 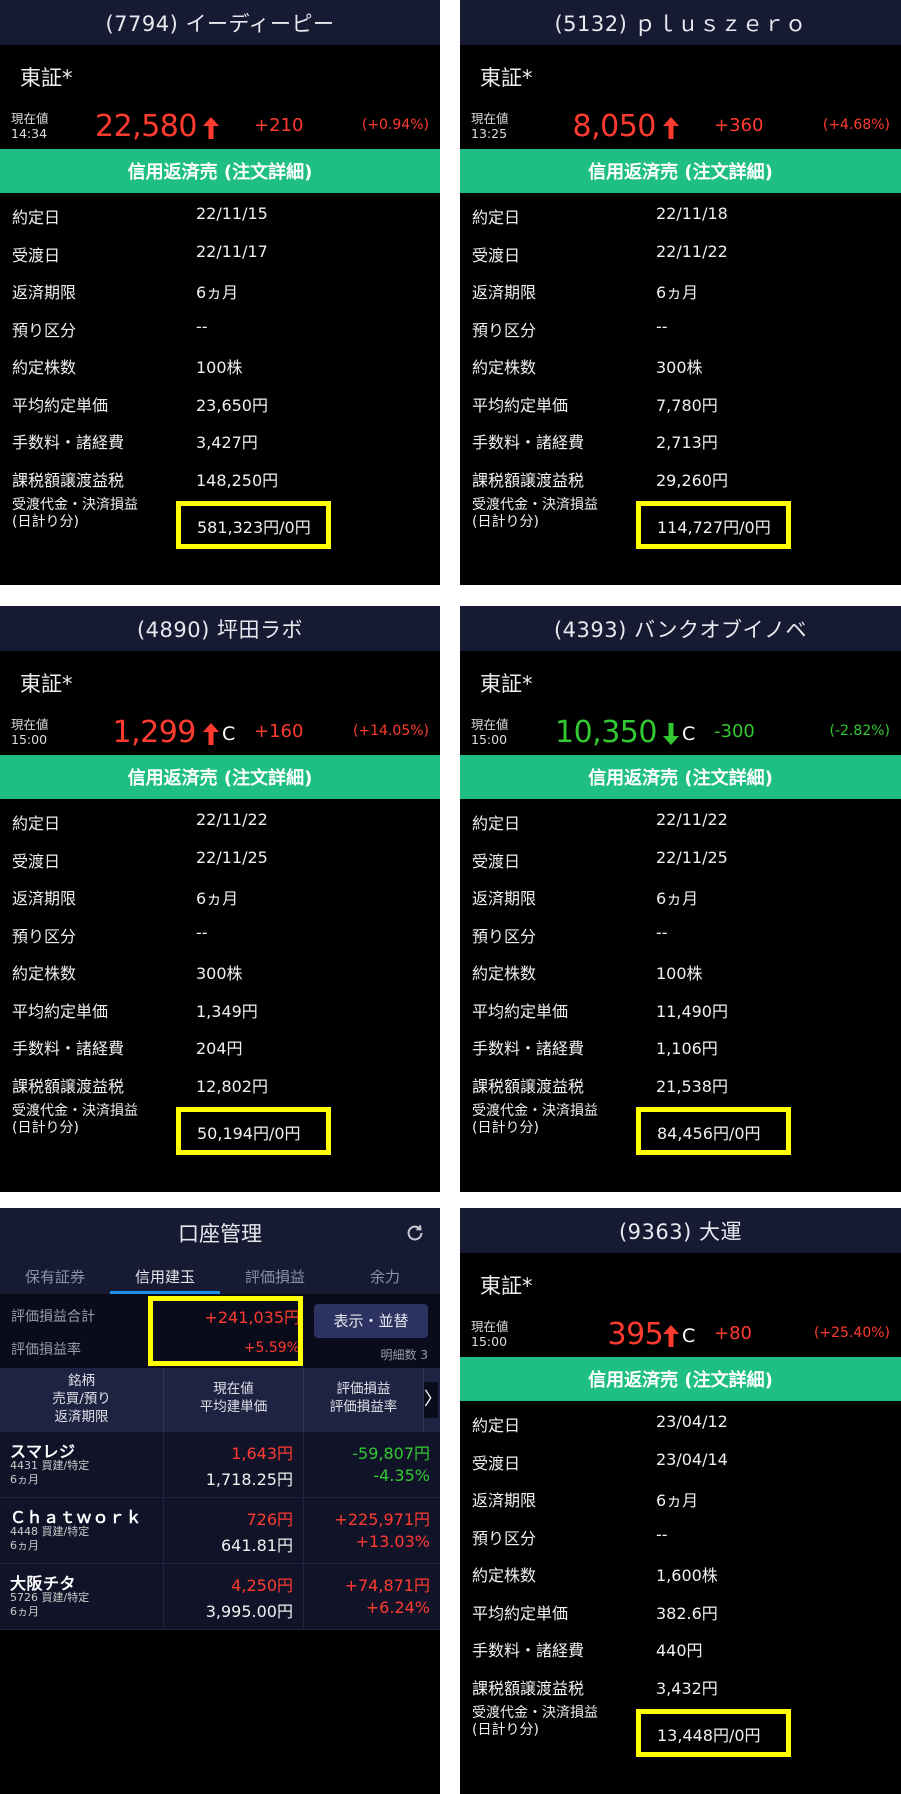 What do you see at coordinates (432, 1400) in the screenshot?
I see `scroll-right-icon: 〉` at bounding box center [432, 1400].